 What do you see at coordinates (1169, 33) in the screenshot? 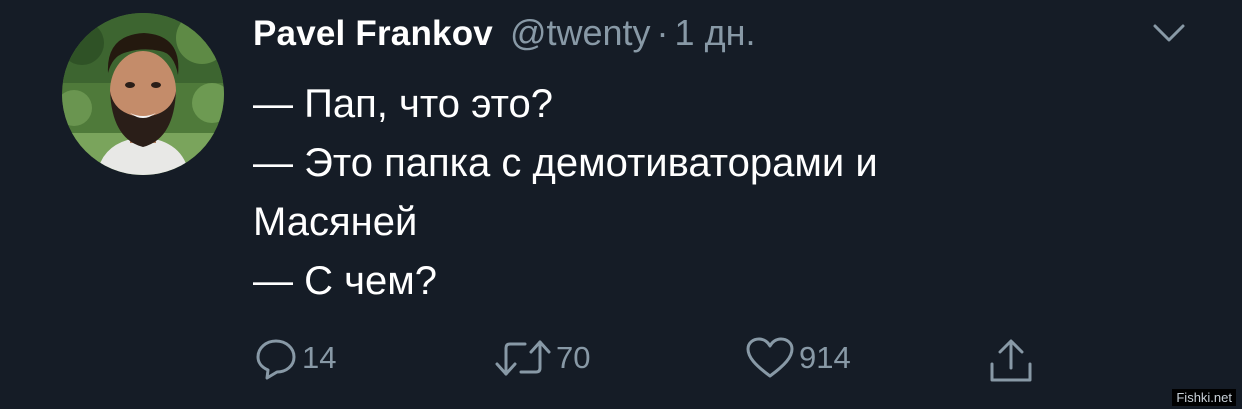
I see `chevron-down-icon` at bounding box center [1169, 33].